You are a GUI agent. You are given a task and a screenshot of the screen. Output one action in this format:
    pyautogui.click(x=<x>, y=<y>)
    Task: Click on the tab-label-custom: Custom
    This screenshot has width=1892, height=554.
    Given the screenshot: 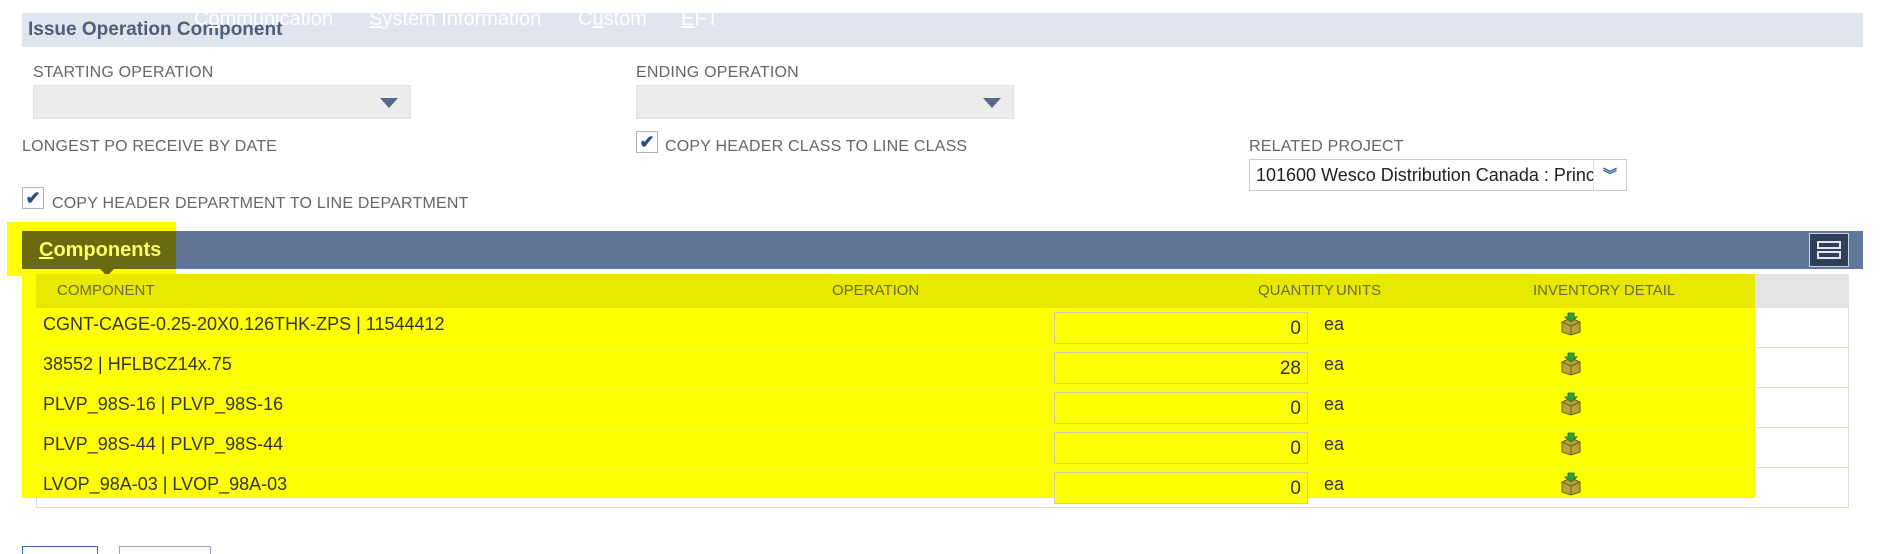 What is the action you would take?
    pyautogui.click(x=612, y=18)
    